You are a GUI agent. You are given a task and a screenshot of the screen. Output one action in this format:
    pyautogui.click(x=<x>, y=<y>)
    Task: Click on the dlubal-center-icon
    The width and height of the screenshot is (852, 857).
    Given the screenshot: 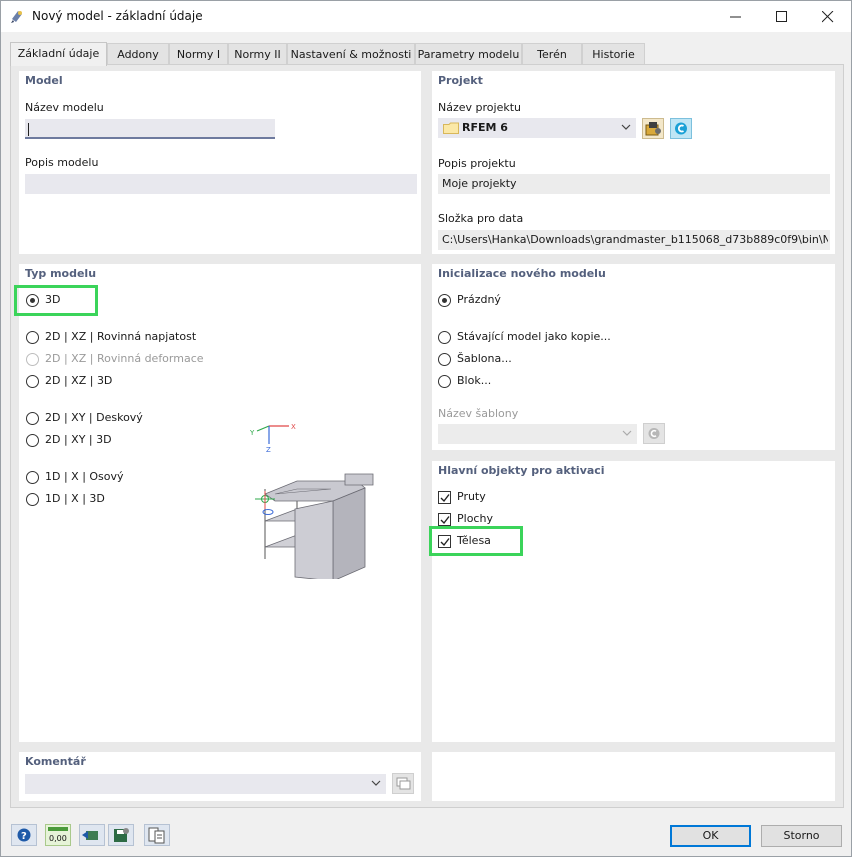 What is the action you would take?
    pyautogui.click(x=681, y=128)
    